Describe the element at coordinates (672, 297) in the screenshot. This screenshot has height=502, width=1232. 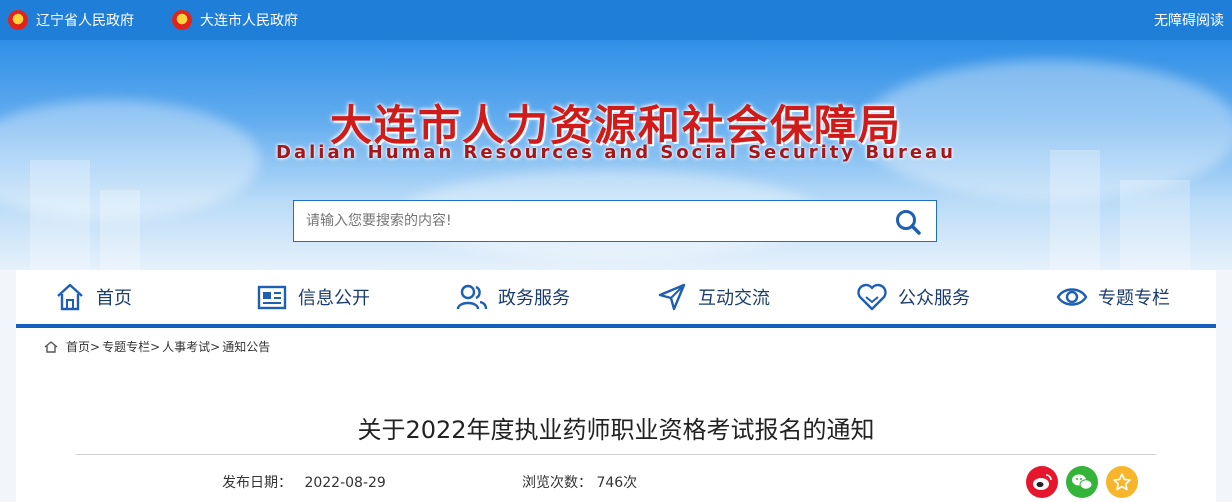
I see `send-icon` at that location.